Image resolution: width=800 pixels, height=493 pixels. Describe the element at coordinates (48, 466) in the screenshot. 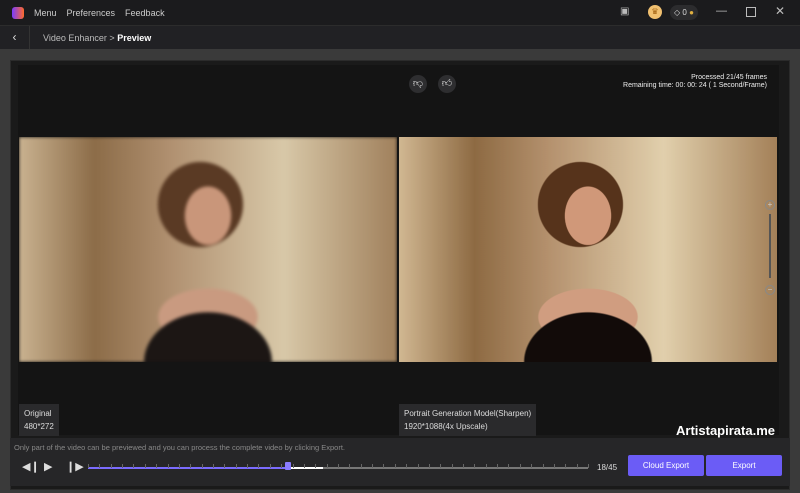

I see `play-button: ▶` at that location.